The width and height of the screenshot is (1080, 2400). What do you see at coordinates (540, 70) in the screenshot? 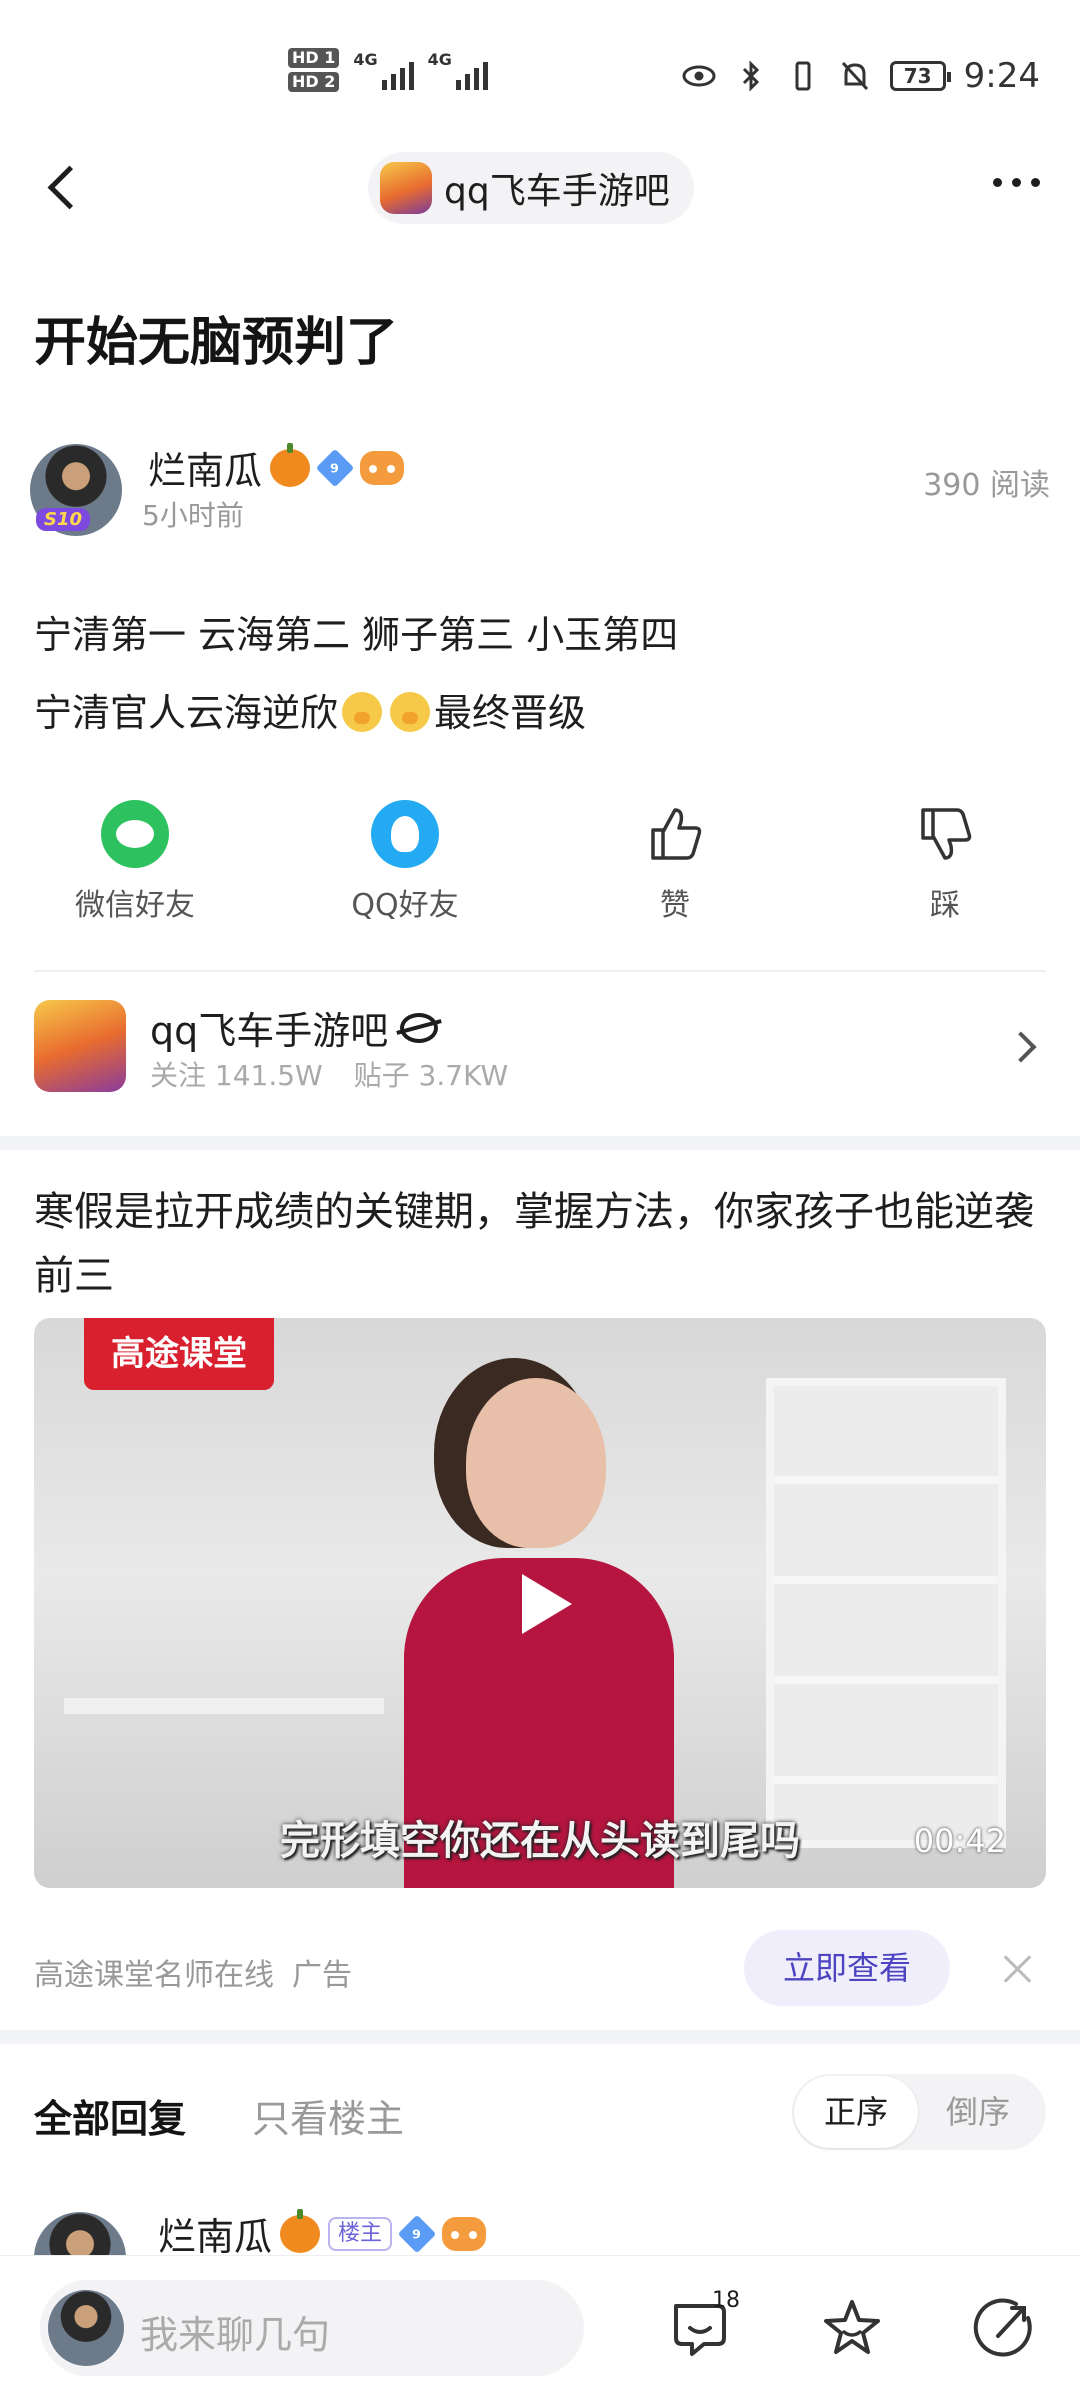
I see `status-bar: HD 1 HD 2 4G 4G 73 9:24` at bounding box center [540, 70].